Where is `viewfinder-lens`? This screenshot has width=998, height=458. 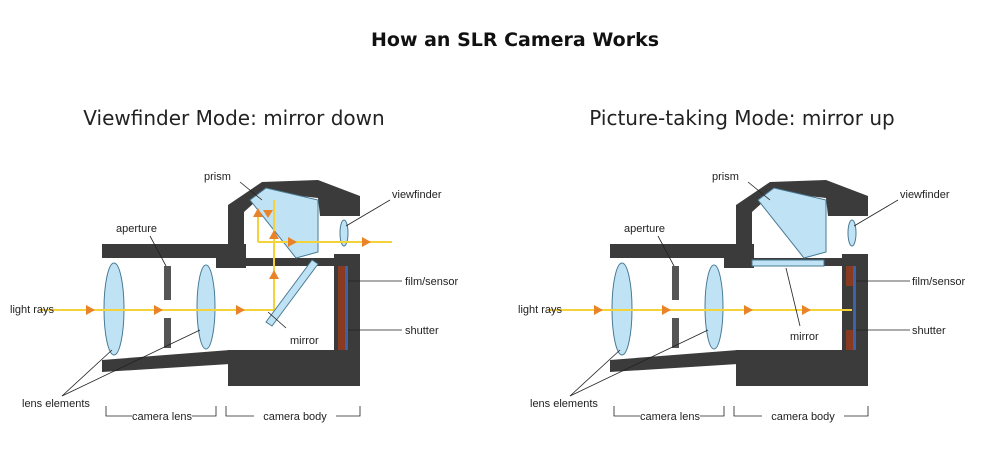 viewfinder-lens is located at coordinates (852, 233).